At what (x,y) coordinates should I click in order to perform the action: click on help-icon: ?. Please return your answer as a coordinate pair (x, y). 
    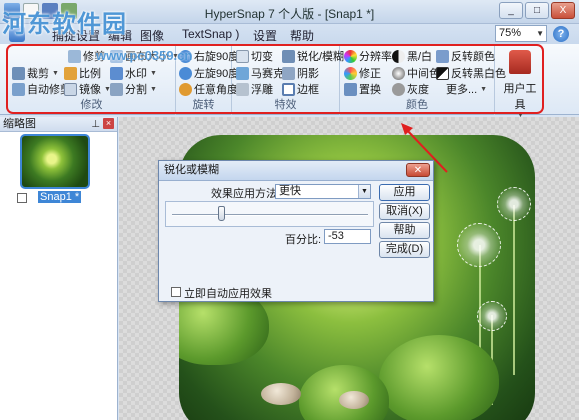
    Looking at the image, I should click on (561, 34).